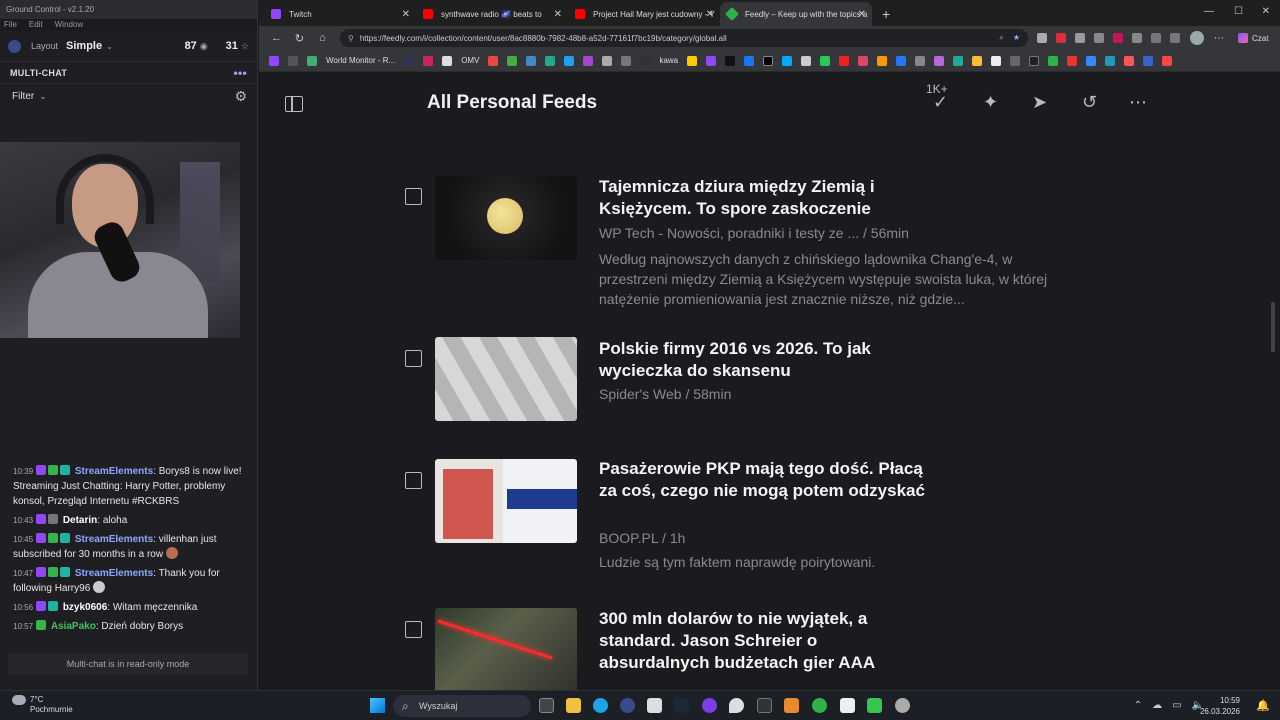 The height and width of the screenshot is (720, 1280). Describe the element at coordinates (886, 14) in the screenshot. I see `new-tab-button: +` at that location.